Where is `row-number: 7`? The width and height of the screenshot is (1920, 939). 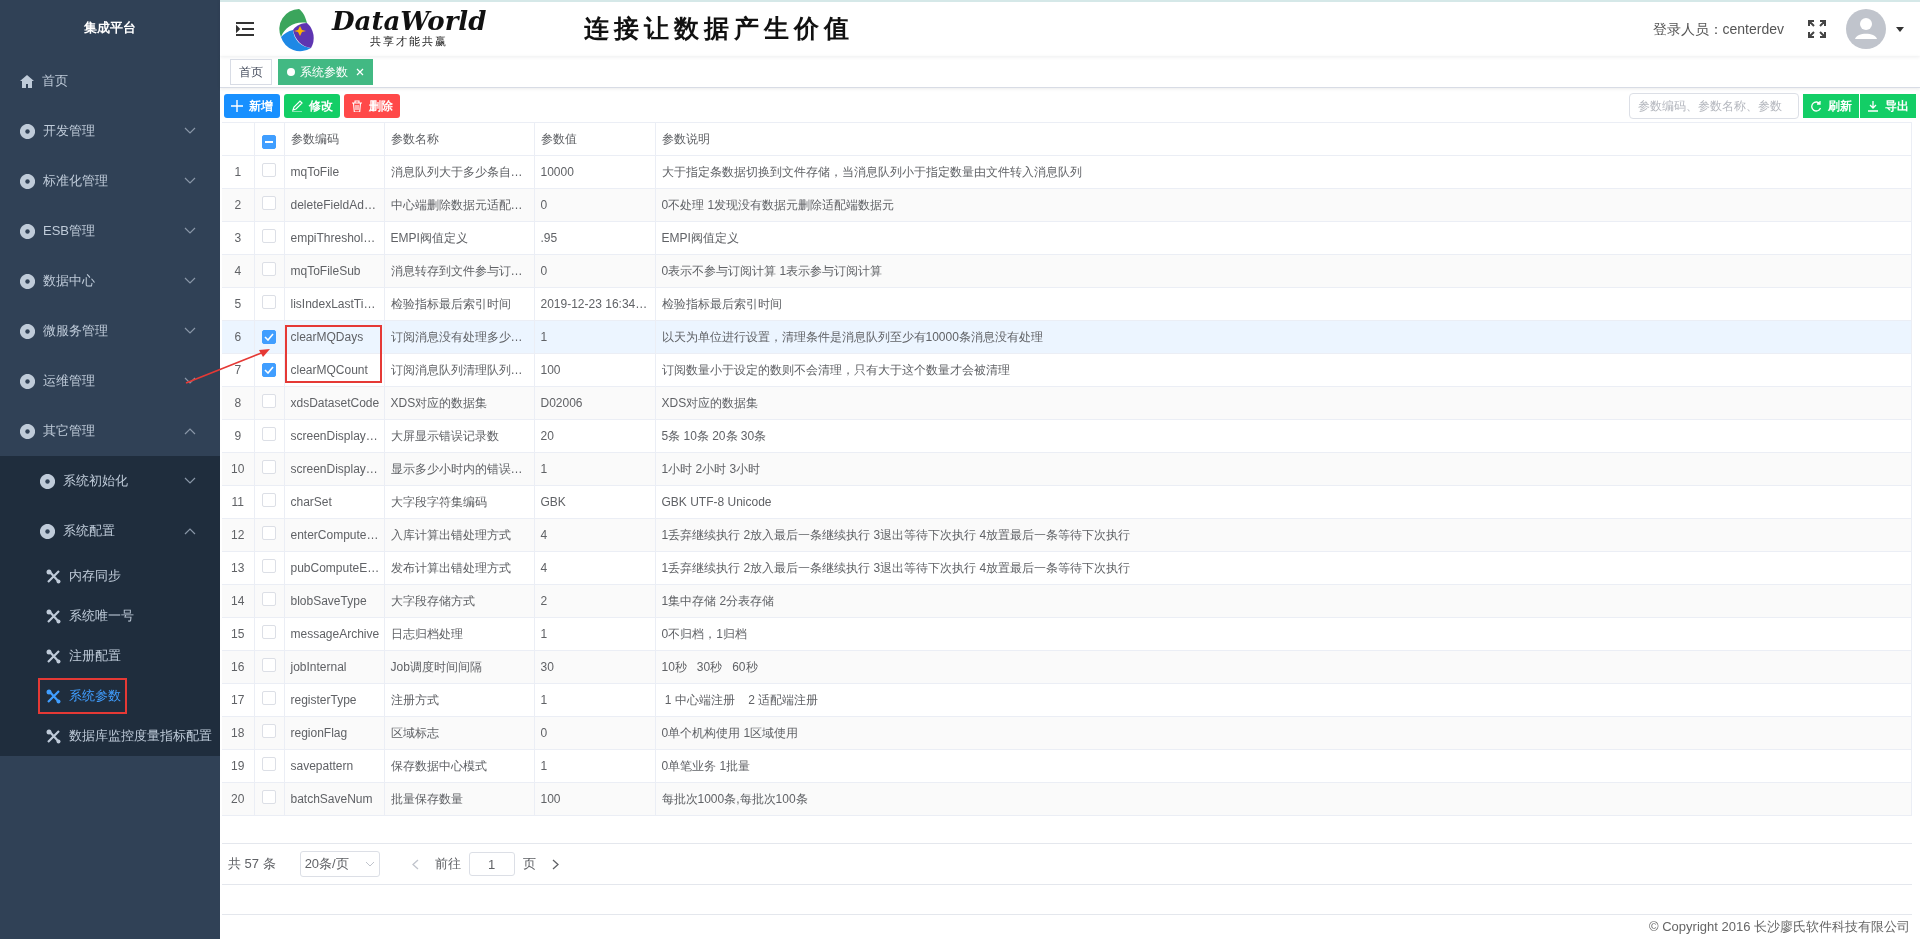
row-number: 7 is located at coordinates (238, 370).